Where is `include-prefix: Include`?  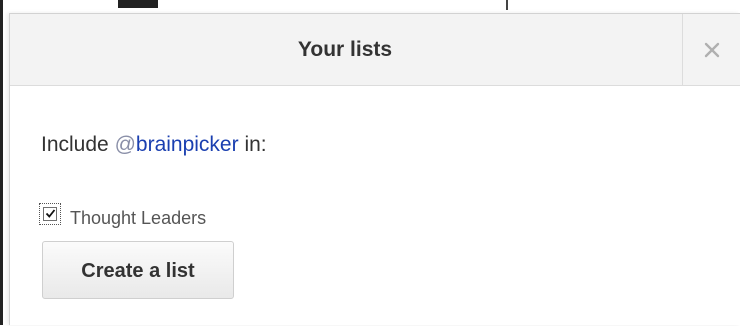 include-prefix: Include is located at coordinates (78, 144).